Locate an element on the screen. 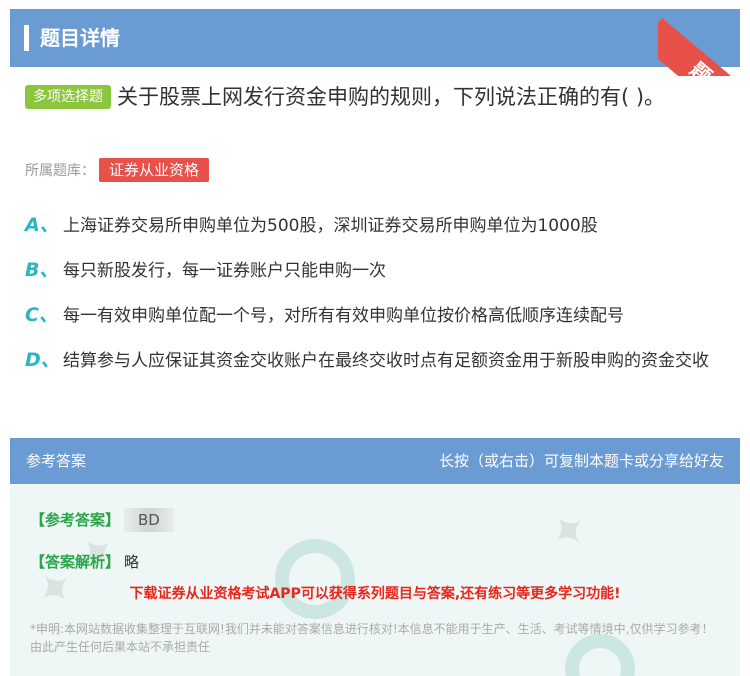  option-c: C、 每一有效申购单位配一个号，对所有有效申购单位按价格高低顺序连续配号 is located at coordinates (375, 315).